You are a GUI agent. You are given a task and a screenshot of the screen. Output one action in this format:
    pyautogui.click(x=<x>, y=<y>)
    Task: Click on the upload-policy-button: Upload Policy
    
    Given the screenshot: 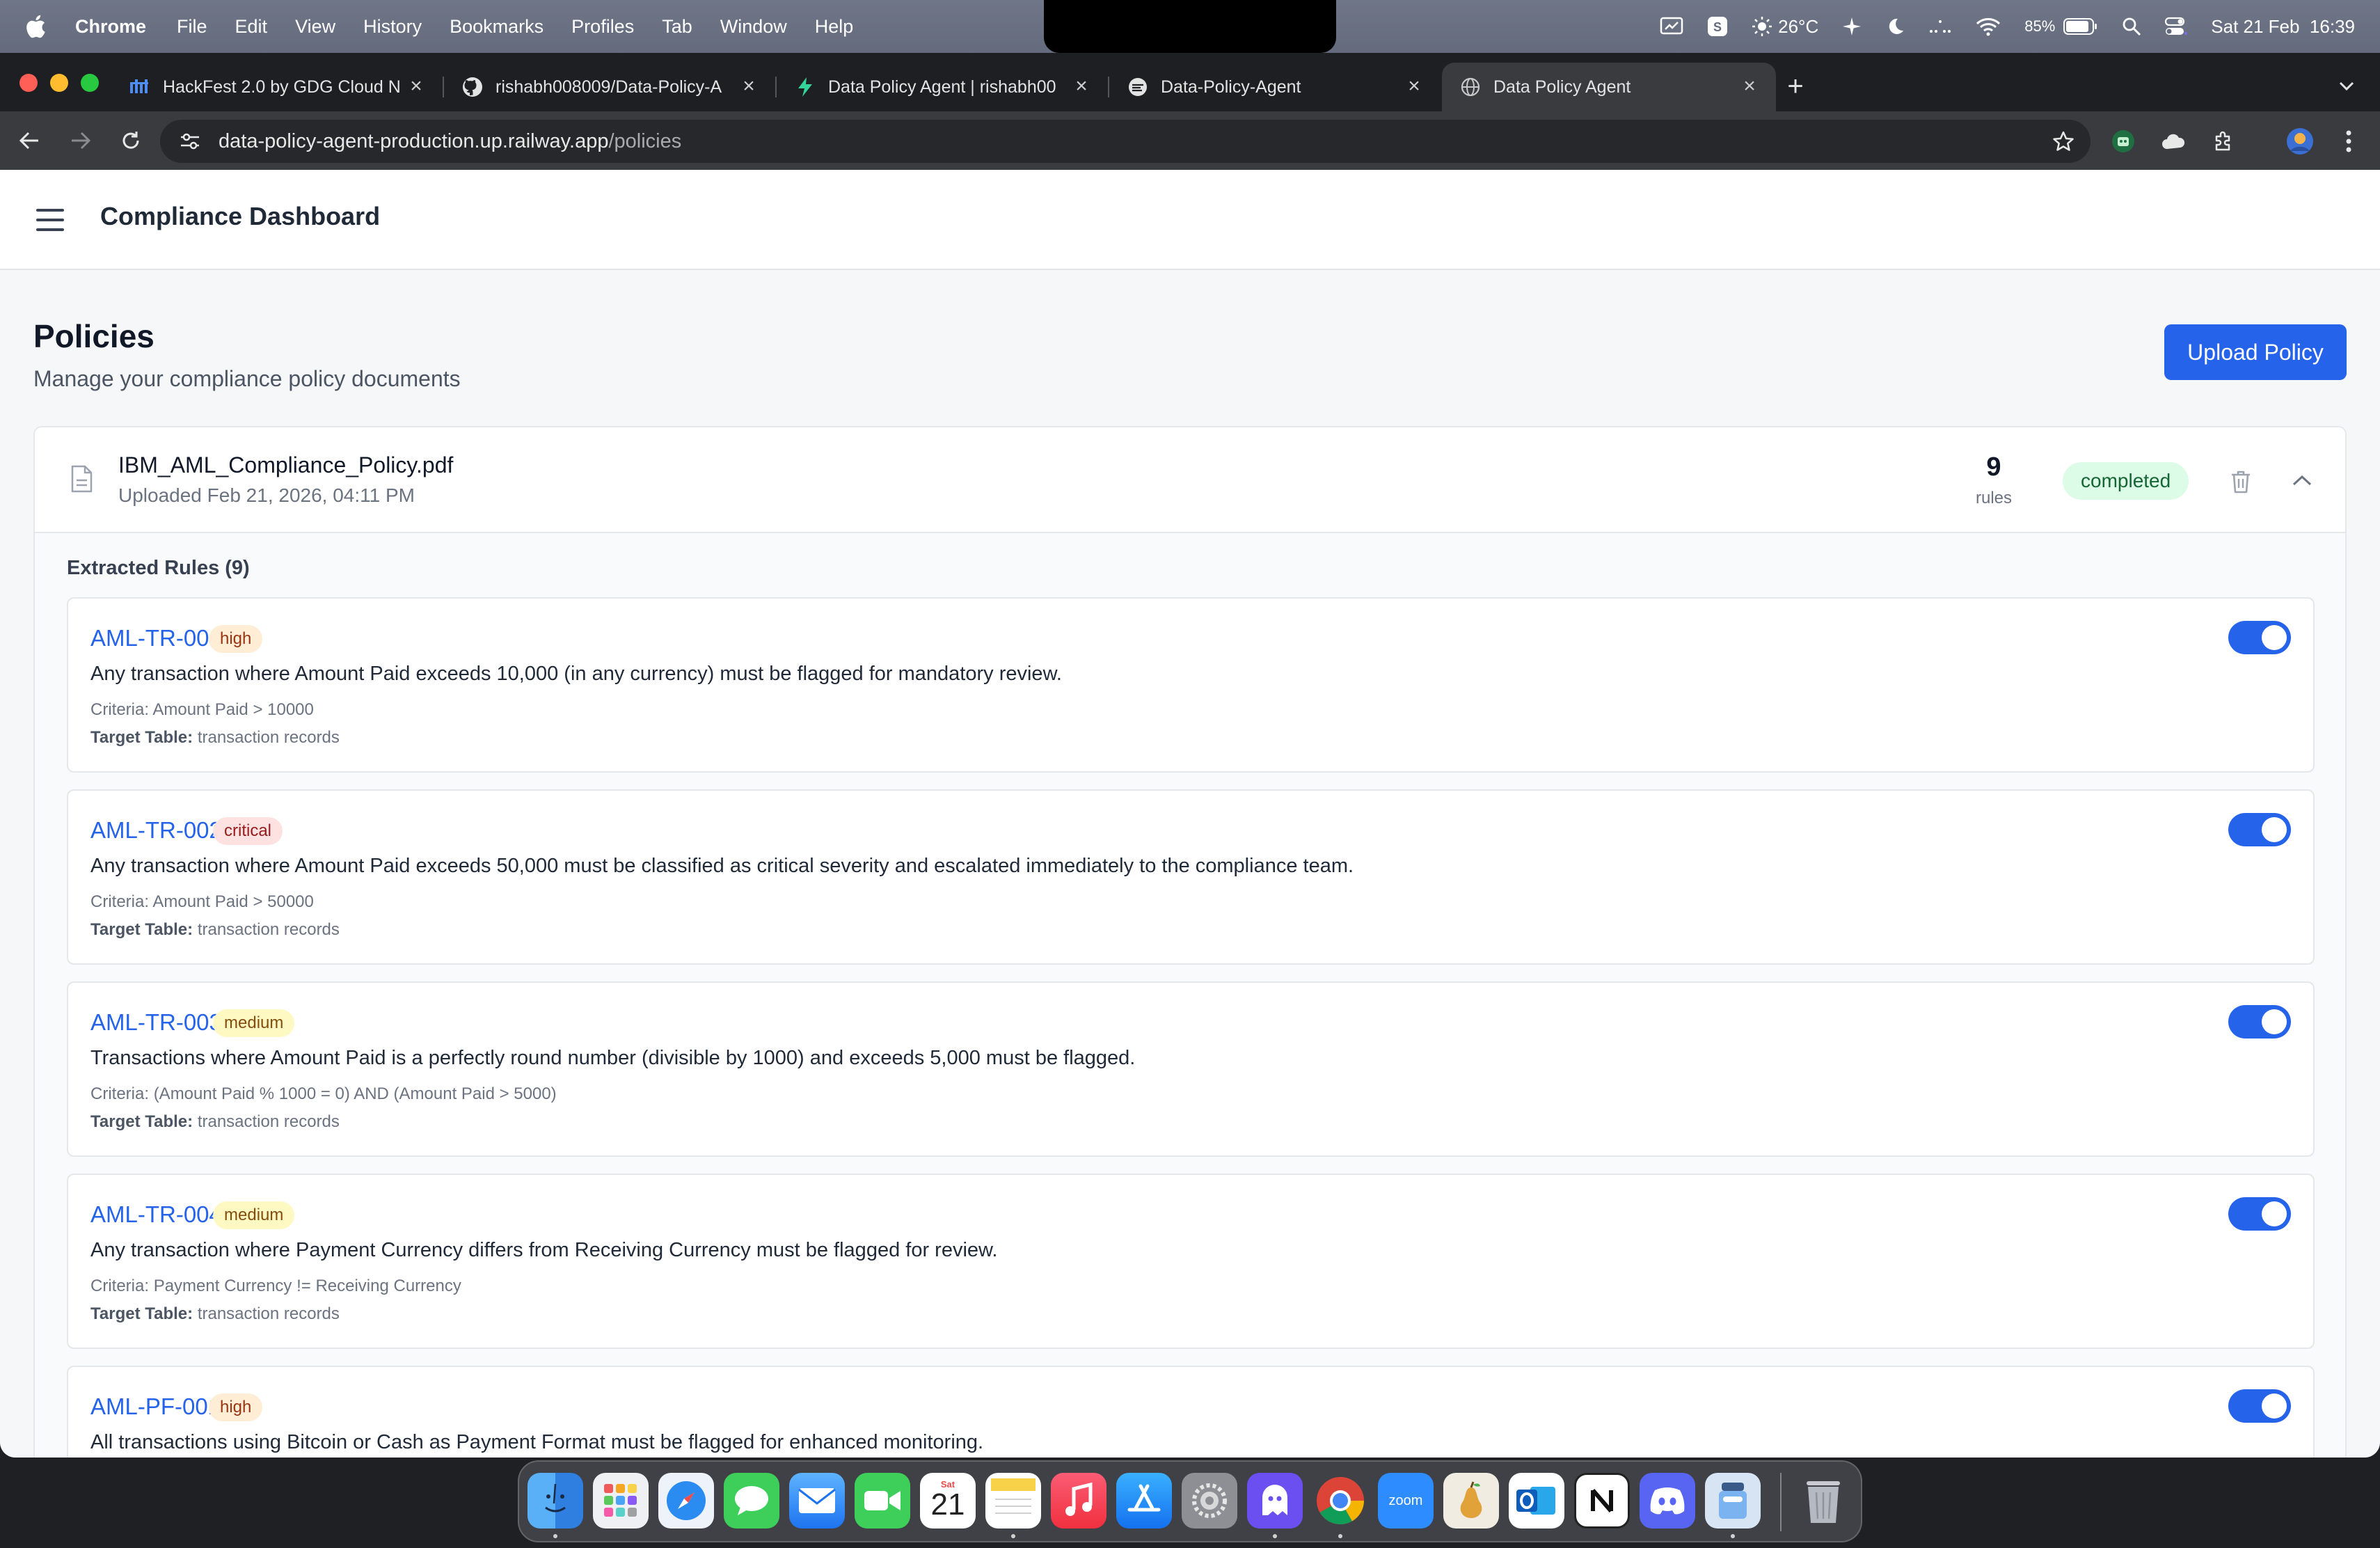 What is the action you would take?
    pyautogui.click(x=2255, y=352)
    